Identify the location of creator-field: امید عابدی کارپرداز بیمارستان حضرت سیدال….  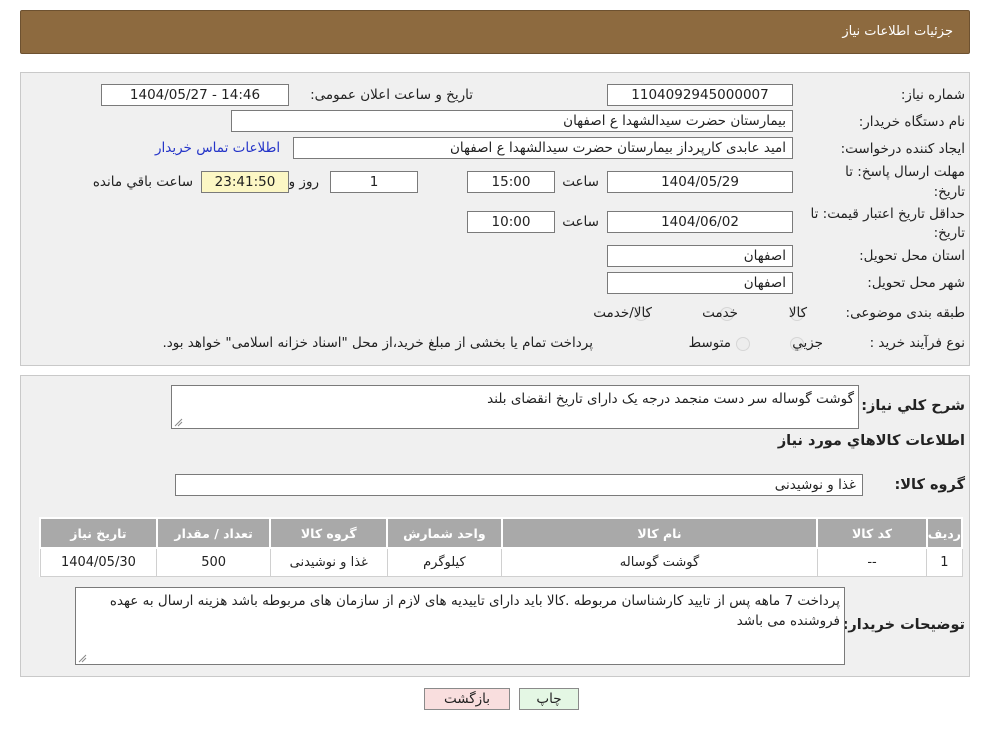
(543, 148).